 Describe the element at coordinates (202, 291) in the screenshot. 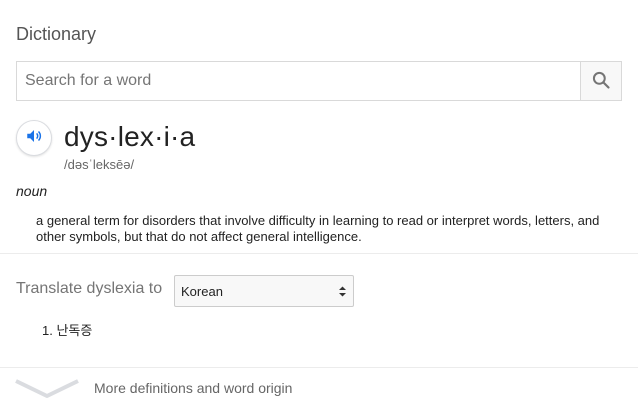

I see `language-select-value: Korean` at that location.